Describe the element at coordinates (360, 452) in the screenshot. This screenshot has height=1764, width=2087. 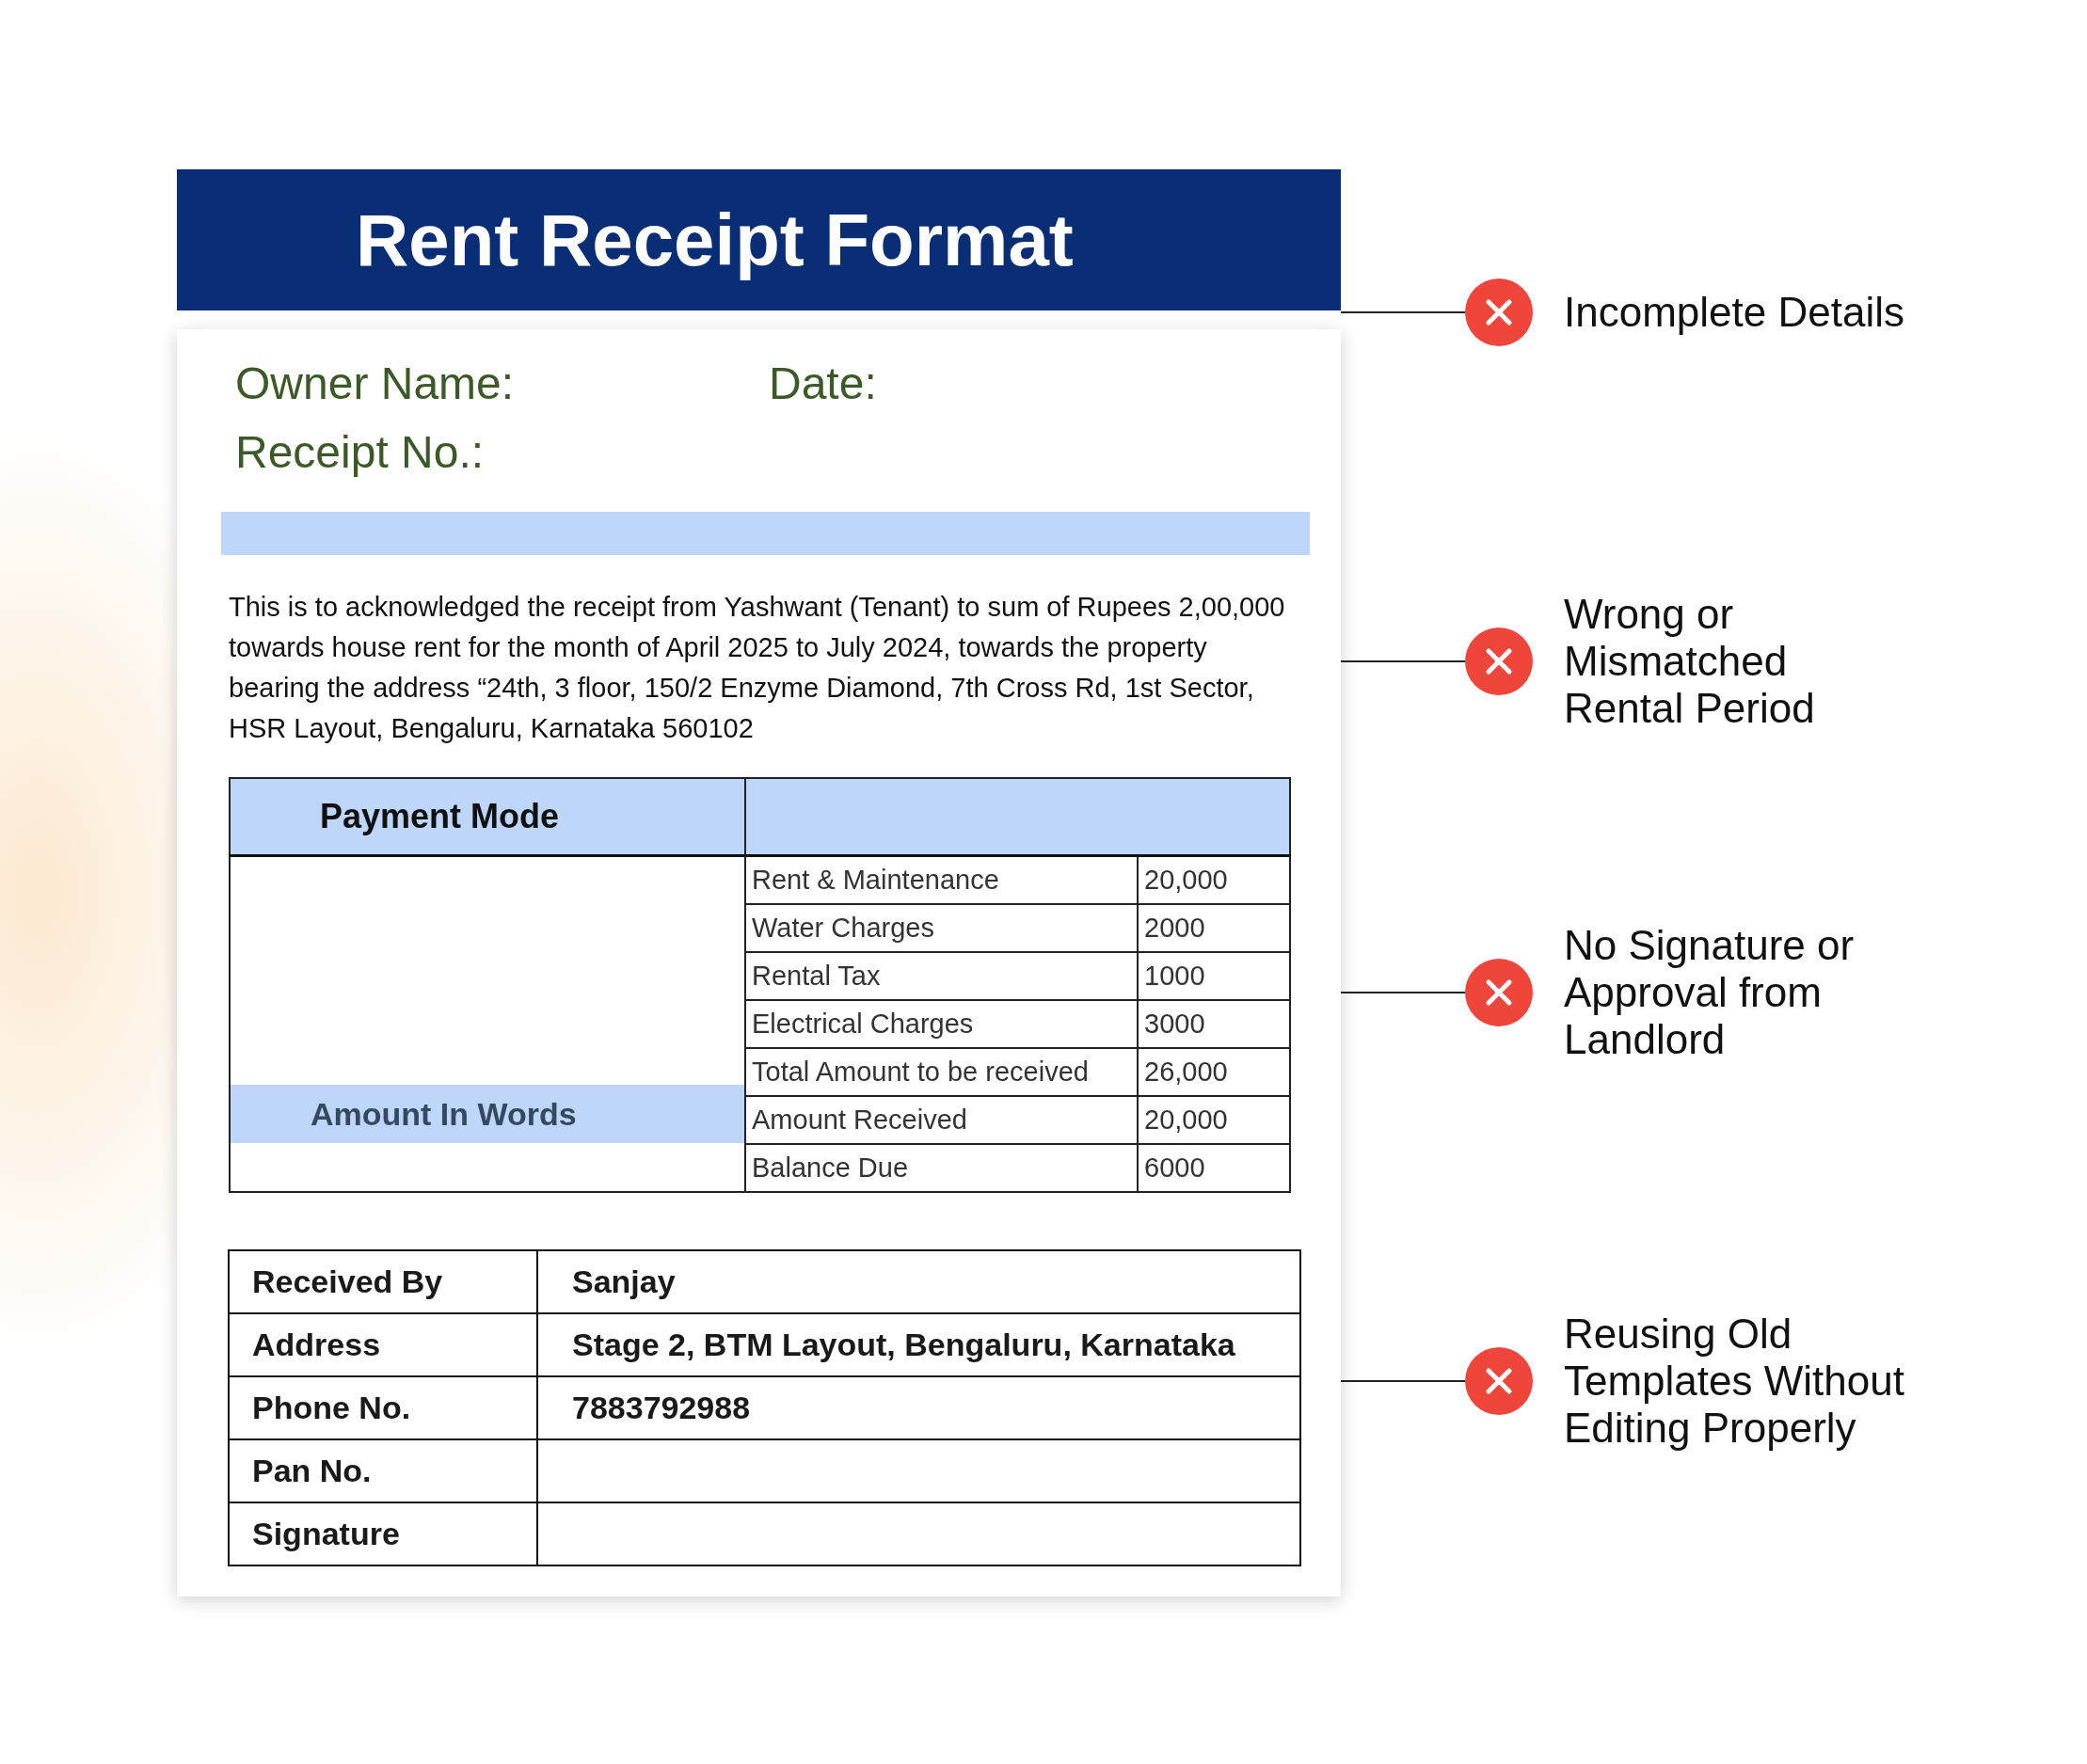
I see `field-label: Receipt No.:` at that location.